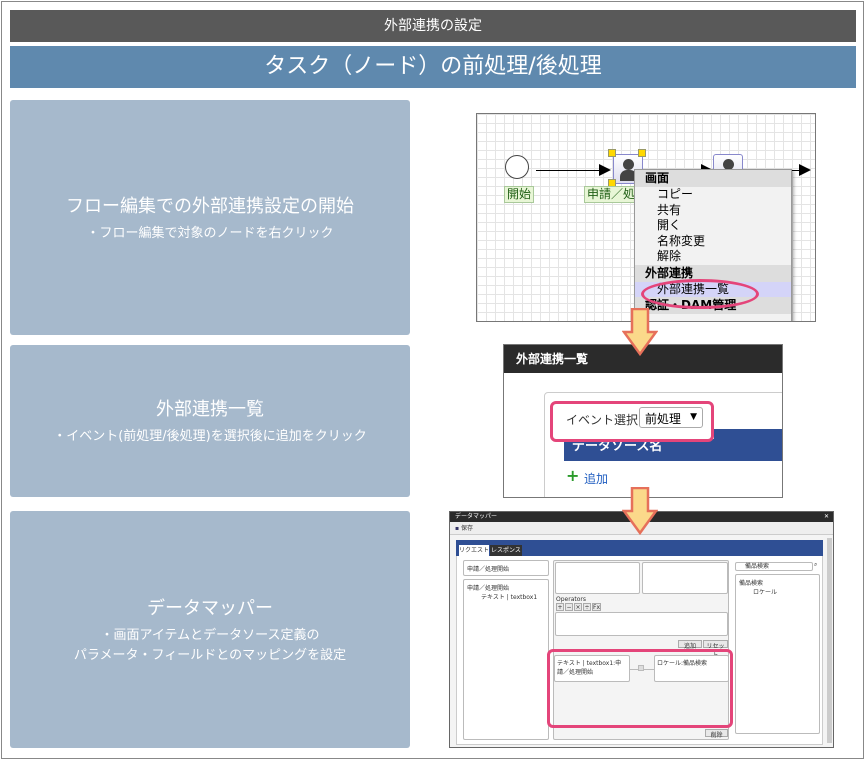 This screenshot has width=865, height=760. What do you see at coordinates (506, 550) in the screenshot?
I see `tab-response: レスポンス` at bounding box center [506, 550].